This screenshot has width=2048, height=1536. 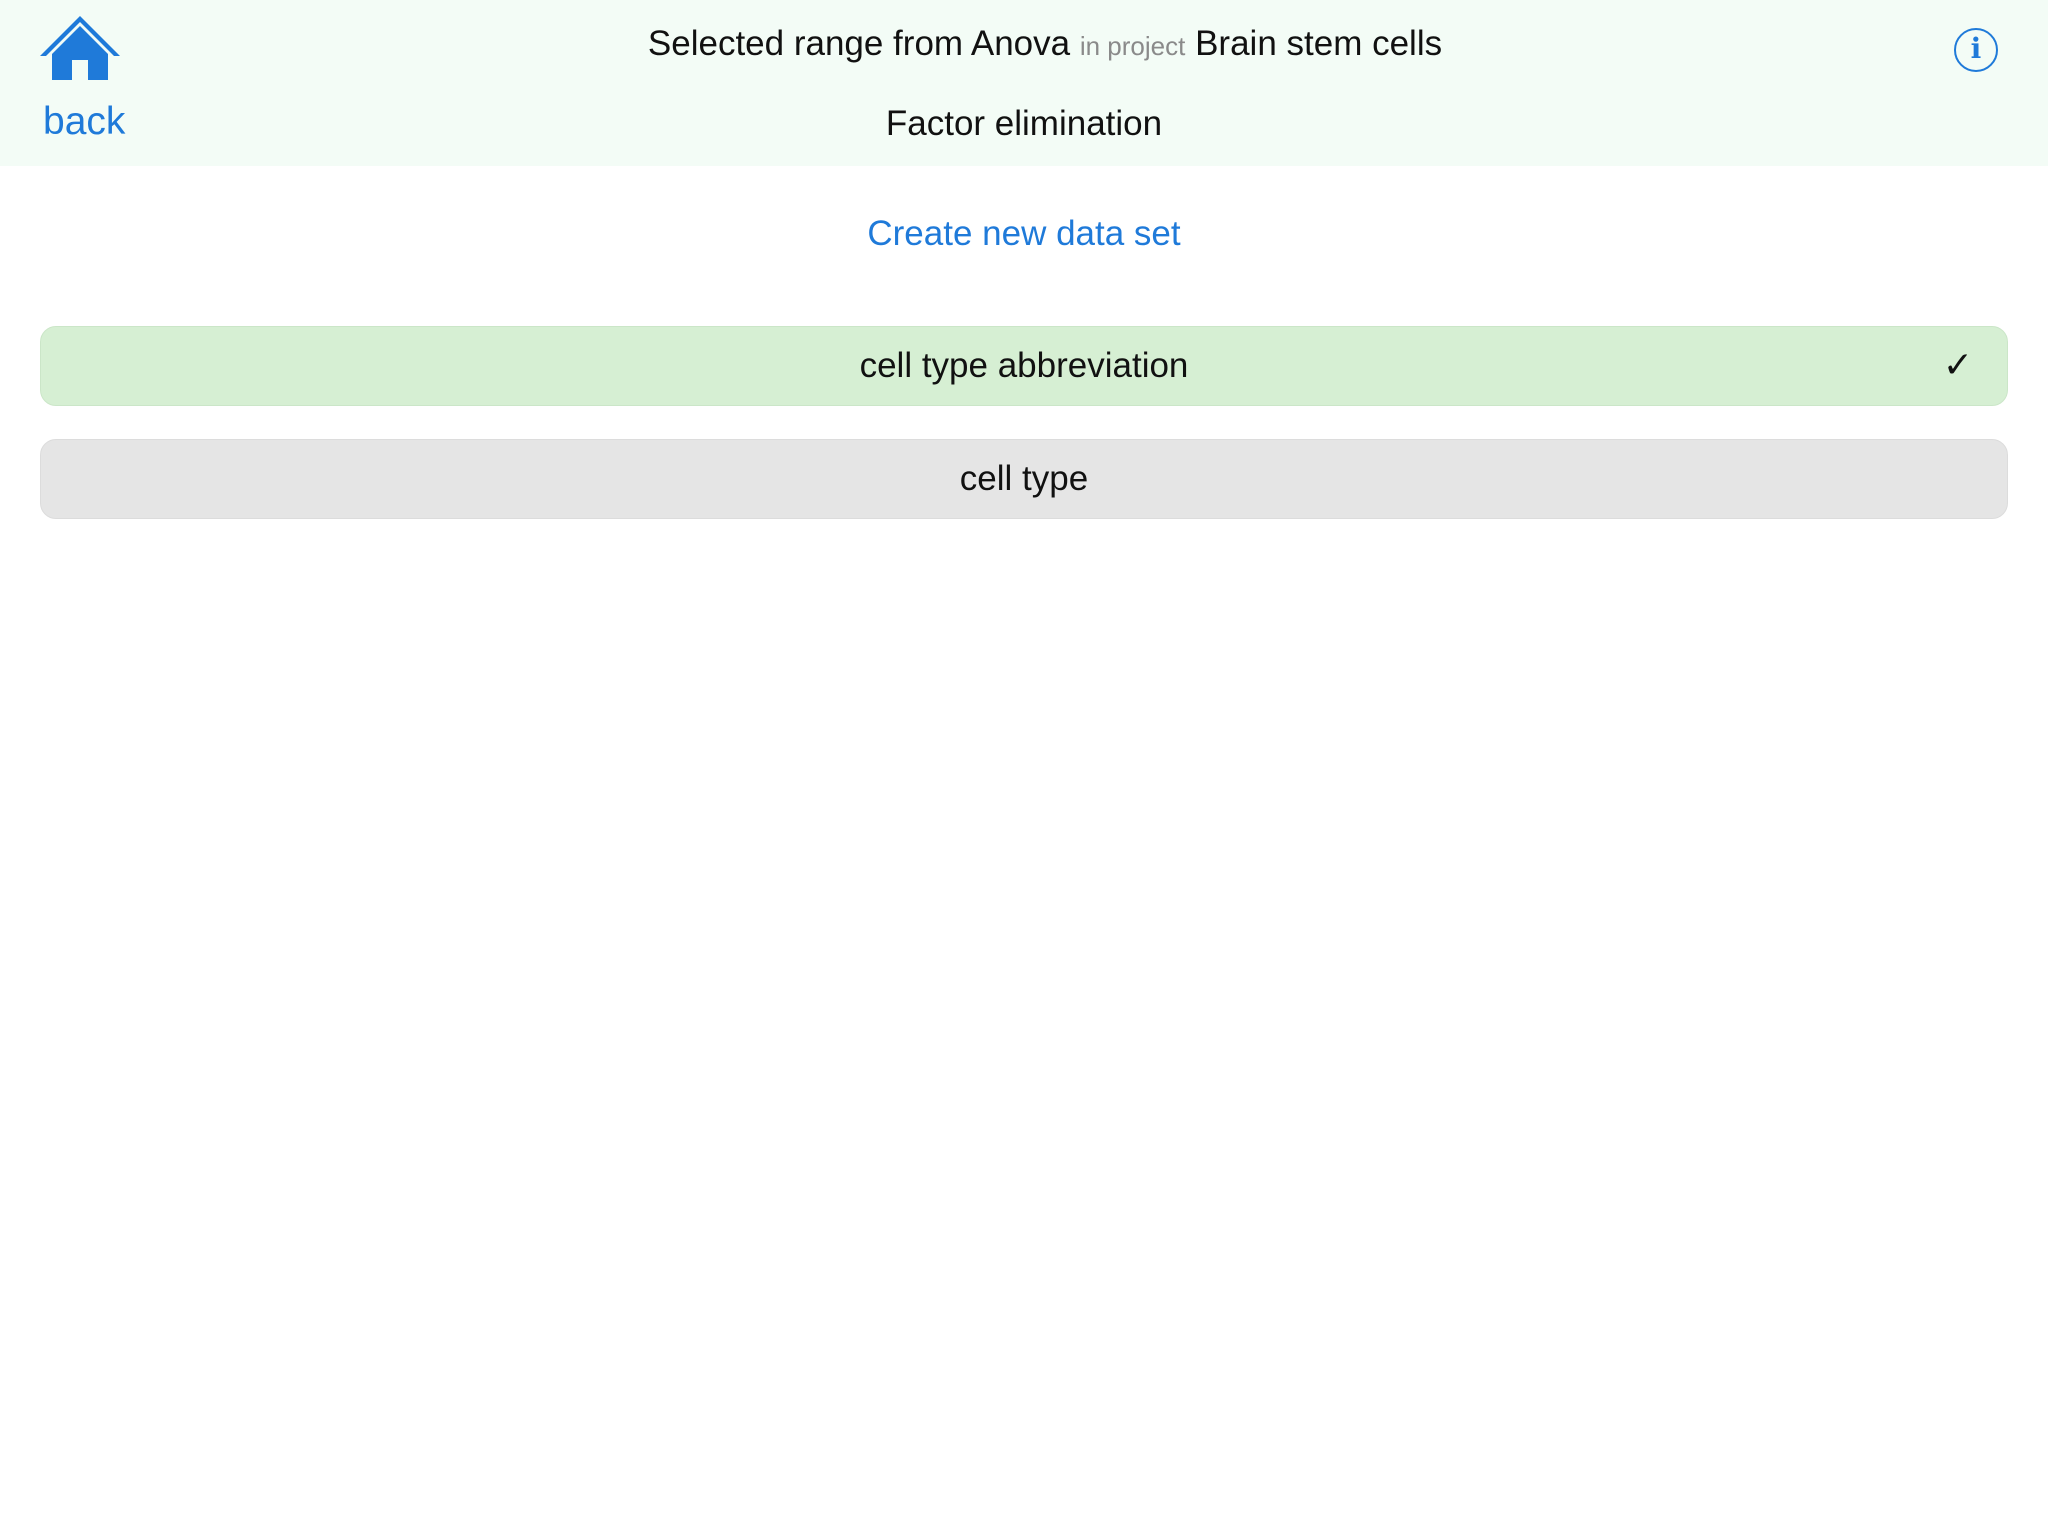 I want to click on factor-row-cell-type: cell type, so click(x=1024, y=479).